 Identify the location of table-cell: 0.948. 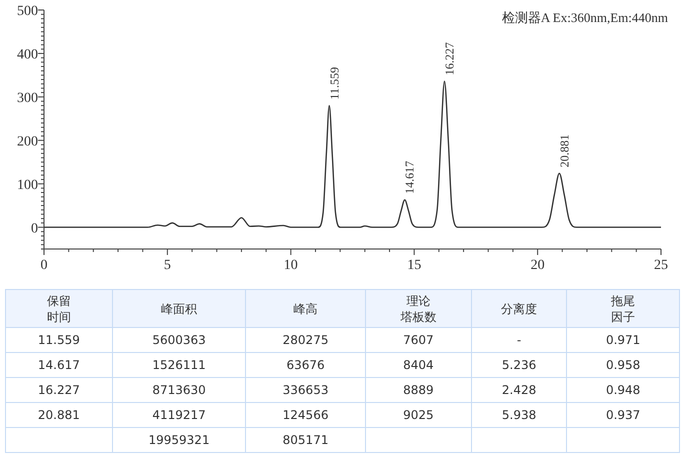
(623, 390).